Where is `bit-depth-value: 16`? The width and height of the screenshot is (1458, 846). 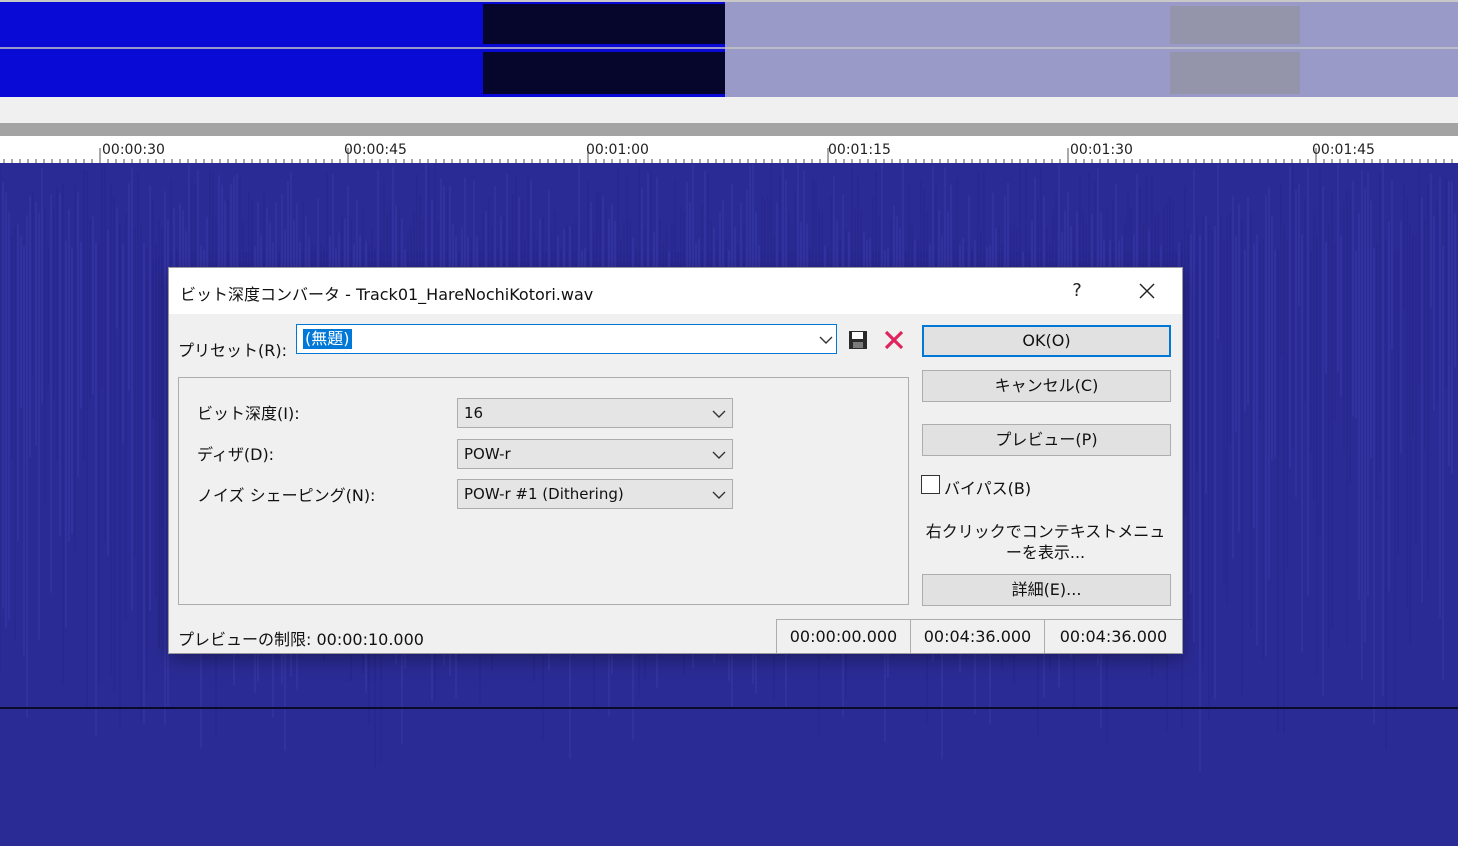 bit-depth-value: 16 is located at coordinates (474, 413).